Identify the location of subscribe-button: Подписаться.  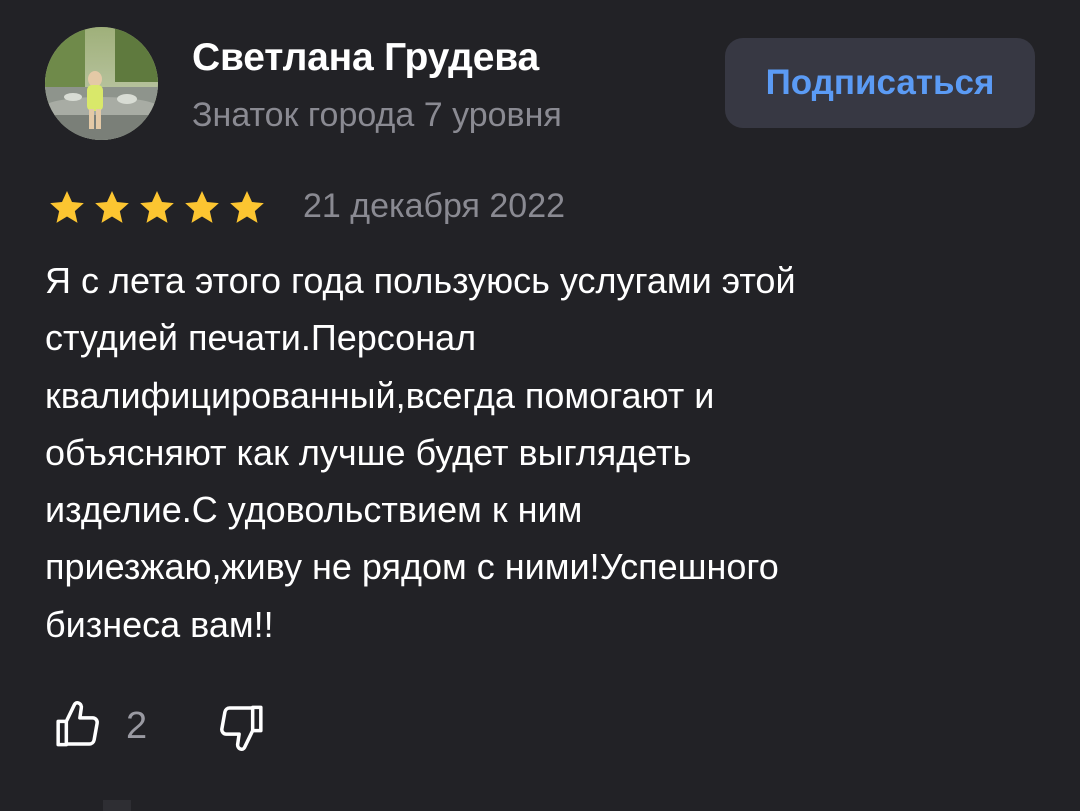
(880, 83).